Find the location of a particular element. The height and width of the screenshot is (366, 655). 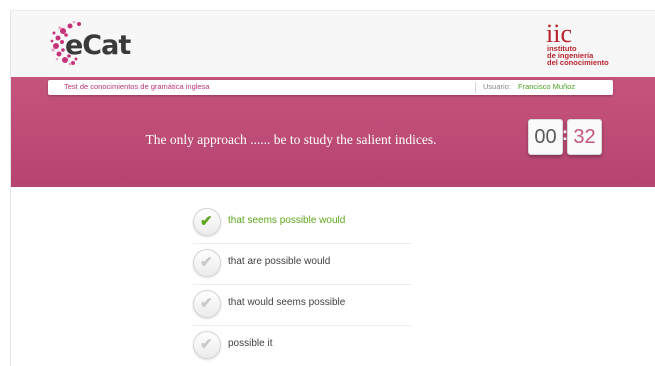

answer-option: ✔ that would seems possible is located at coordinates (302, 305).